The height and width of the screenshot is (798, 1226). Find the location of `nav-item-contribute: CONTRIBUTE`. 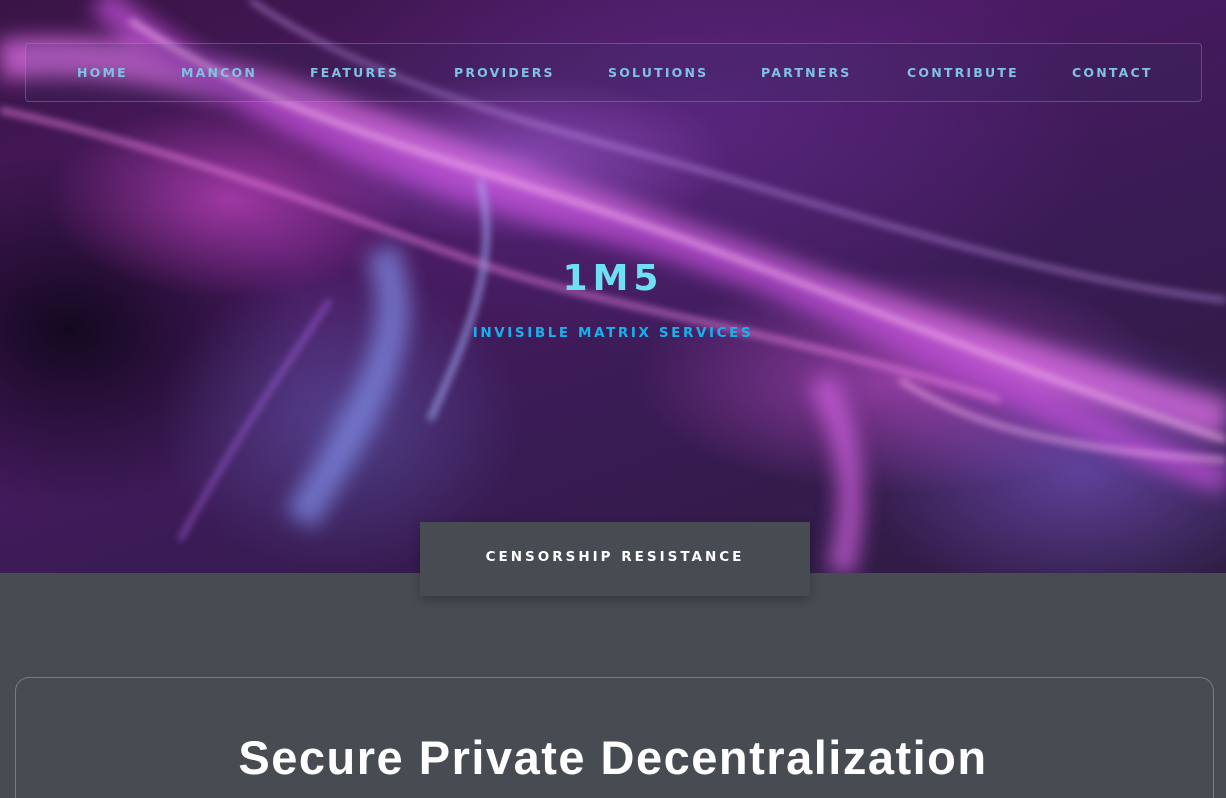

nav-item-contribute: CONTRIBUTE is located at coordinates (963, 72).